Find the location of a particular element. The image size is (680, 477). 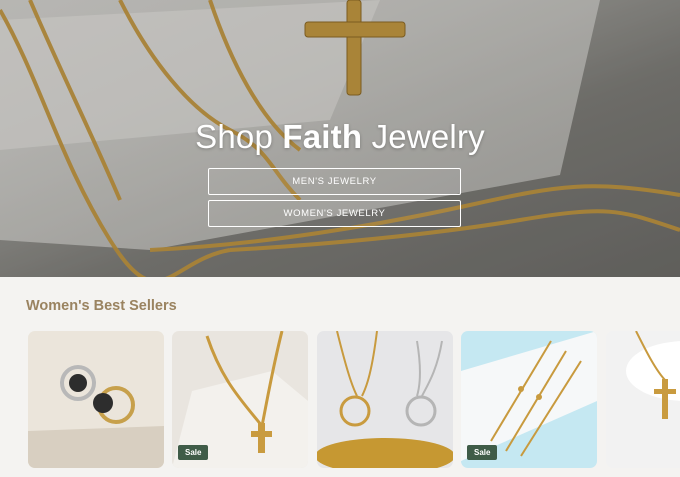

product-card-cross-pendant is located at coordinates (643, 399).